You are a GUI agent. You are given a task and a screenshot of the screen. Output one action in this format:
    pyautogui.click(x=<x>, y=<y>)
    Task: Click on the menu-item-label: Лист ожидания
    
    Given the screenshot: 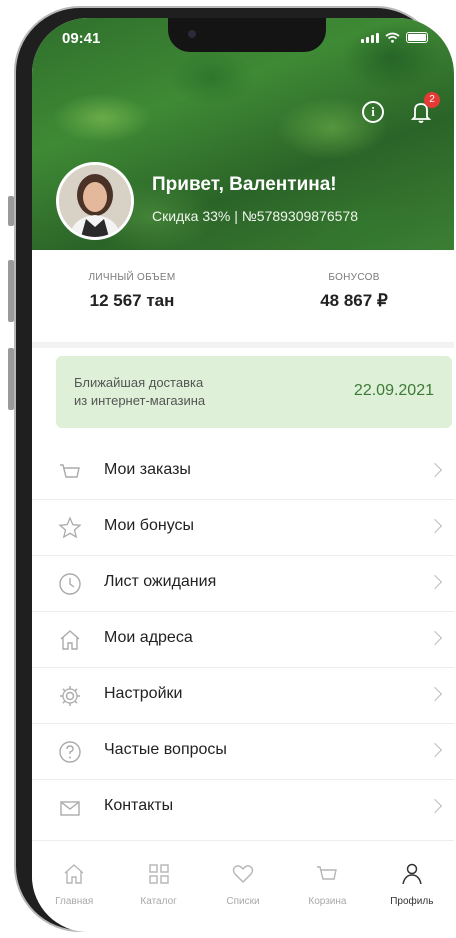 What is the action you would take?
    pyautogui.click(x=160, y=581)
    